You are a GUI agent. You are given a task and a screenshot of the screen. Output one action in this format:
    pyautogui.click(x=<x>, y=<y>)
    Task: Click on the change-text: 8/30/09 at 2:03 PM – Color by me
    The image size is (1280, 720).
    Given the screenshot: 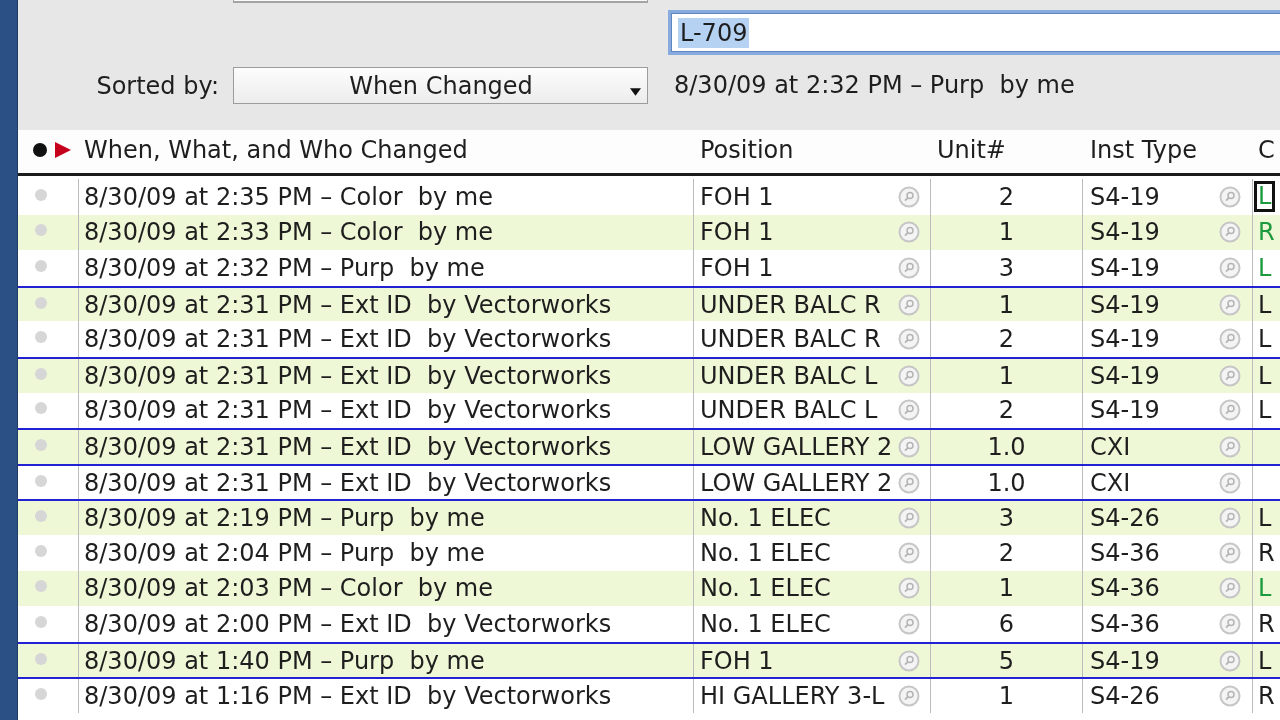 What is the action you would take?
    pyautogui.click(x=288, y=588)
    